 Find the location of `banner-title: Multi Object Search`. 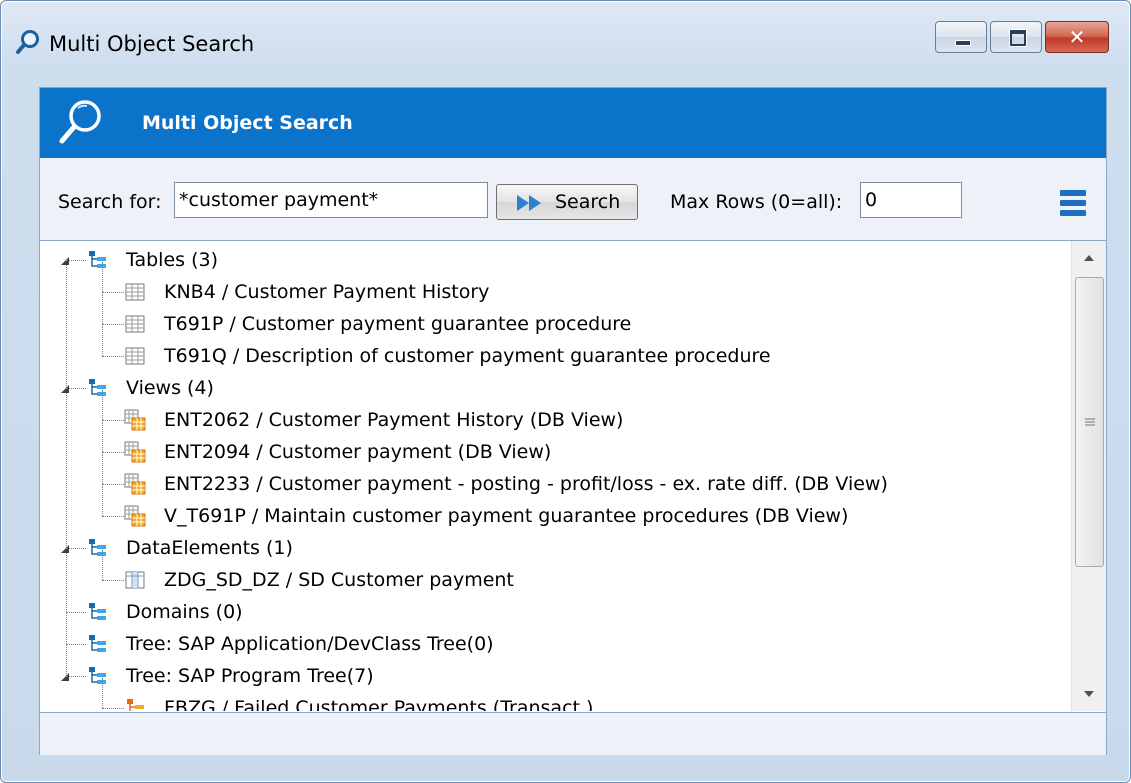

banner-title: Multi Object Search is located at coordinates (247, 123).